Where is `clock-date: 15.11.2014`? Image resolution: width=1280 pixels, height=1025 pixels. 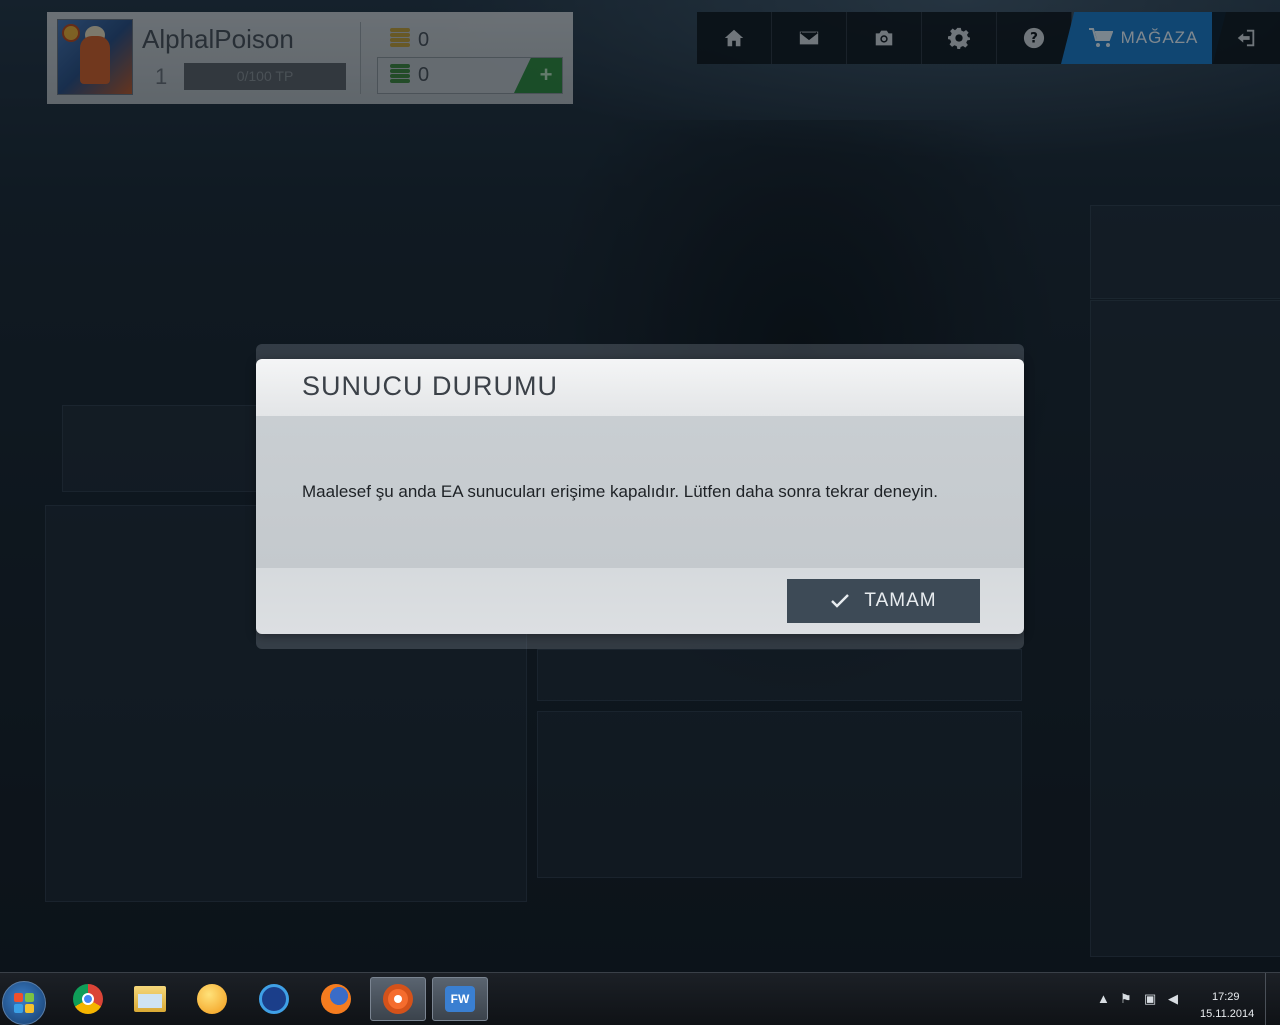
clock-date: 15.11.2014 is located at coordinates (1227, 1014).